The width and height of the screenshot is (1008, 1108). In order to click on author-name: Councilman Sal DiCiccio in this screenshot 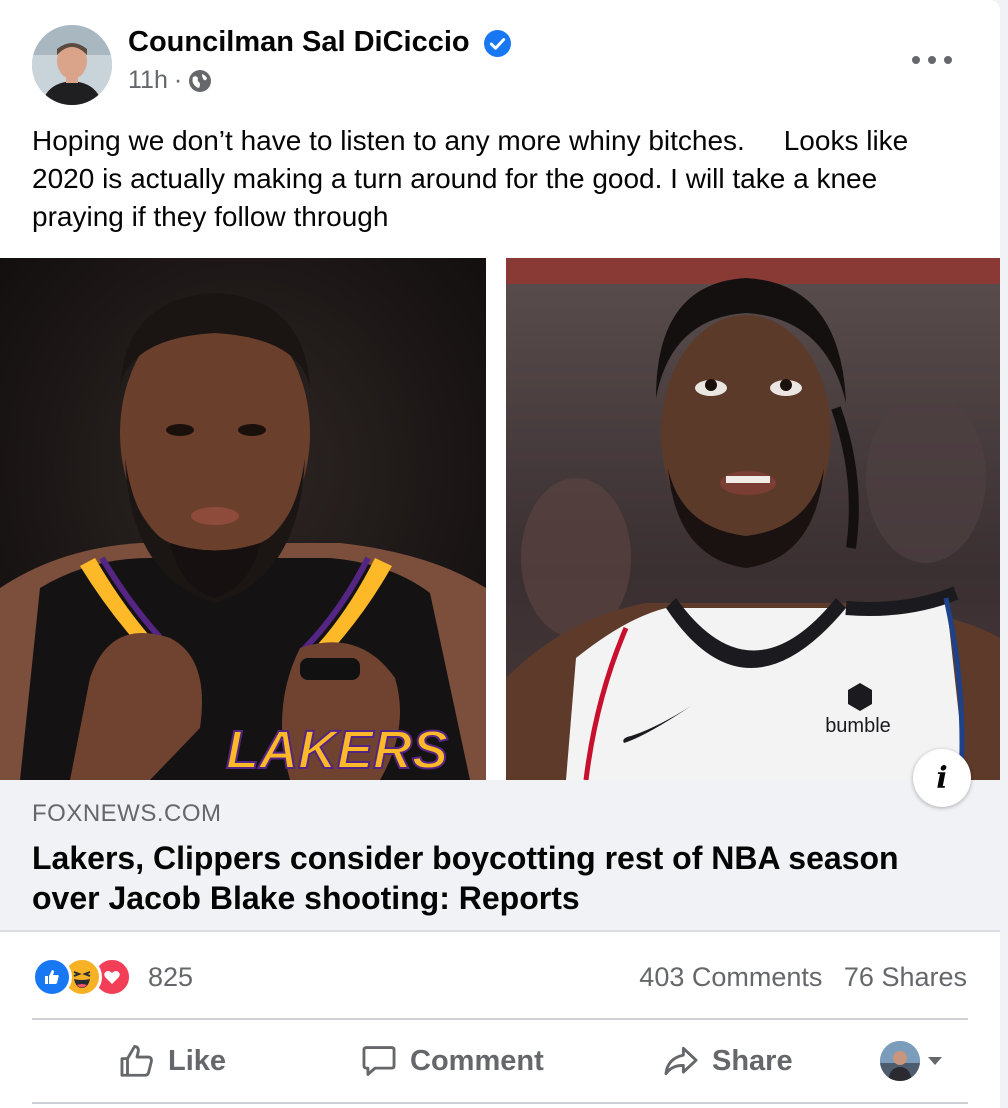, I will do `click(299, 42)`.